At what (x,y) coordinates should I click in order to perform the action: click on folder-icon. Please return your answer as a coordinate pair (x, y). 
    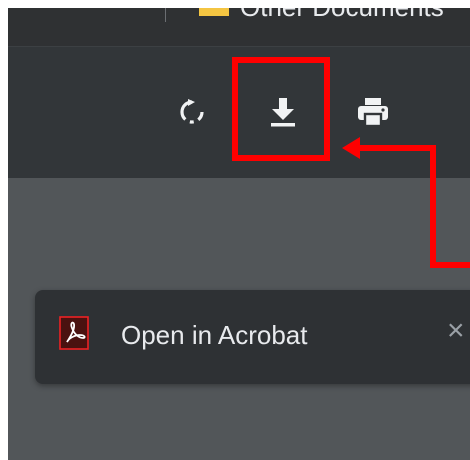
    Looking at the image, I should click on (214, 12).